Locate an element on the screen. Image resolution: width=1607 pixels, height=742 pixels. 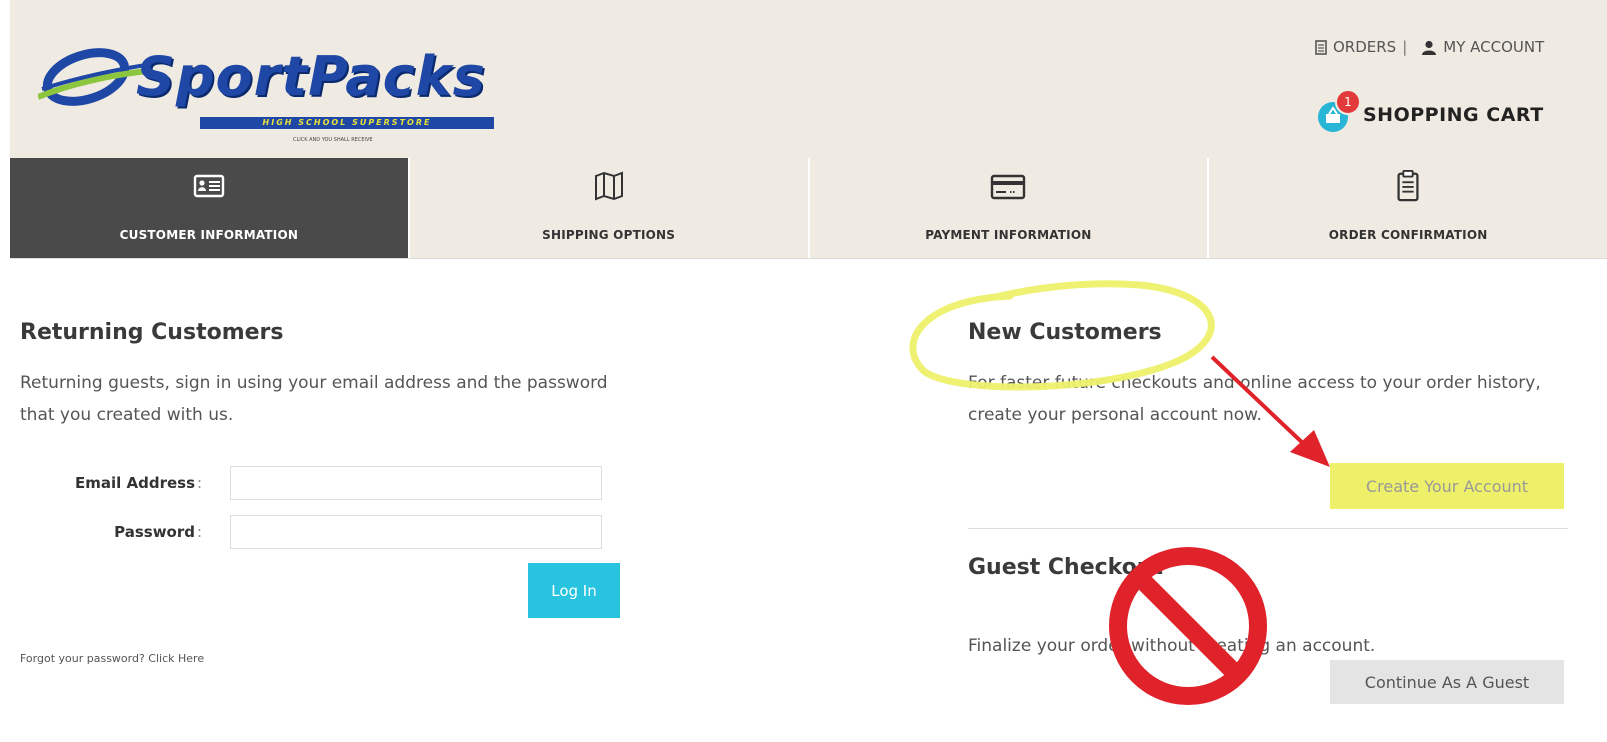
swoosh-logo-icon is located at coordinates (93, 77).